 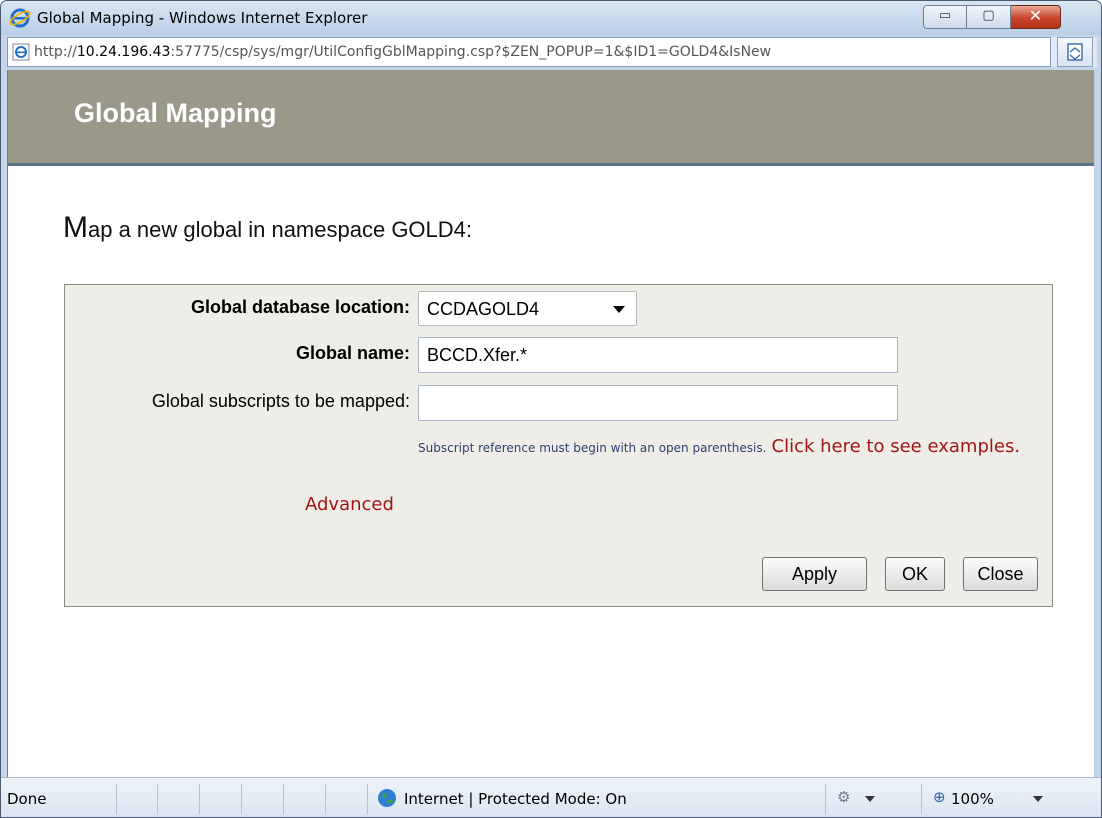 What do you see at coordinates (896, 446) in the screenshot?
I see `examples-link: Click here to see examples.` at bounding box center [896, 446].